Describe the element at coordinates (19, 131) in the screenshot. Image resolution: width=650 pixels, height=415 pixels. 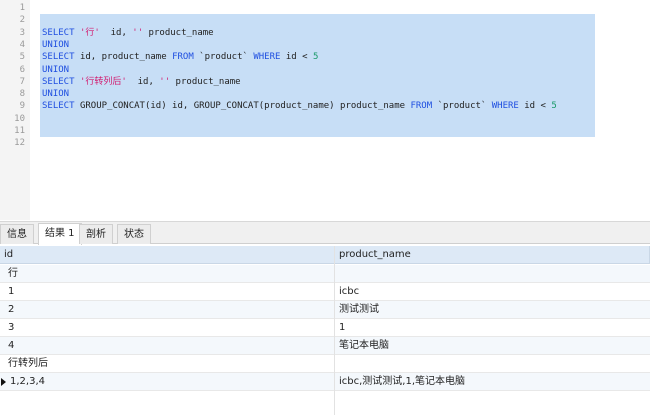
I see `line-number: 11` at that location.